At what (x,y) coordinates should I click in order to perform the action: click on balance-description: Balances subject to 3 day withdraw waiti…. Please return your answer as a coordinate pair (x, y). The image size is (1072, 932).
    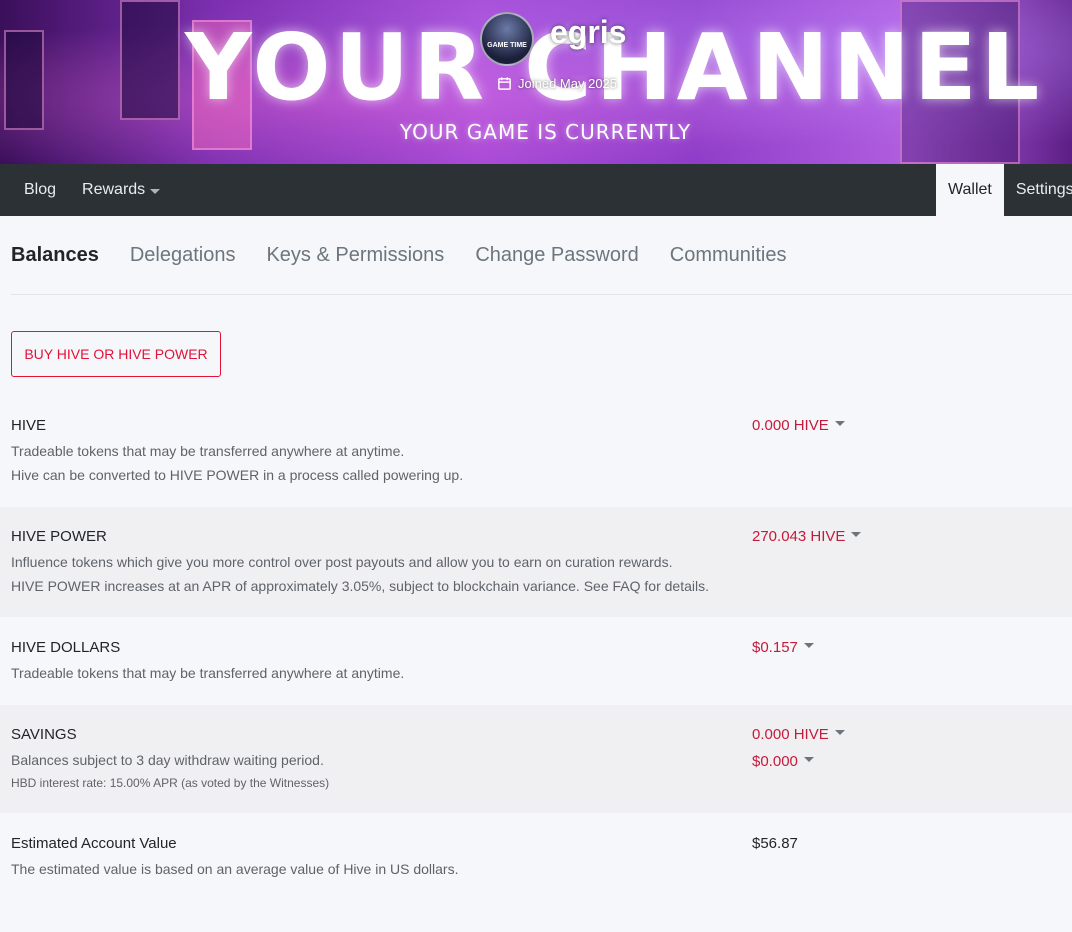
    Looking at the image, I should click on (167, 760).